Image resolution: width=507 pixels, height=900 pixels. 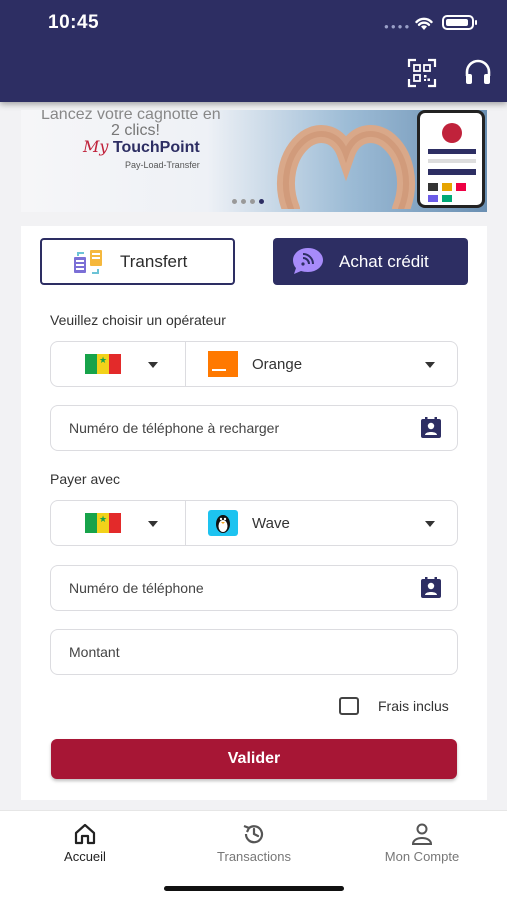 What do you see at coordinates (248, 201) in the screenshot?
I see `carousel-dots` at bounding box center [248, 201].